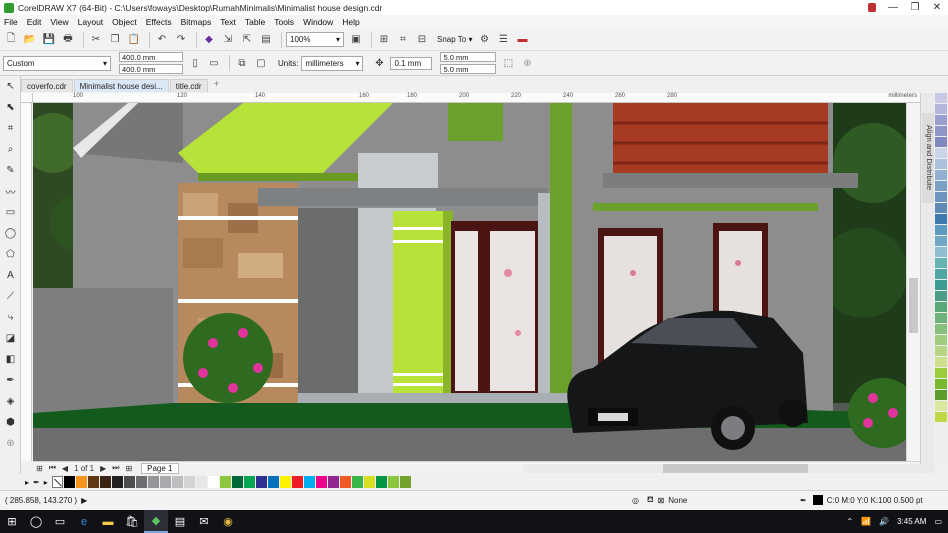 This screenshot has height=533, width=948. What do you see at coordinates (214, 63) in the screenshot?
I see `landscape-icon: ▭` at bounding box center [214, 63].